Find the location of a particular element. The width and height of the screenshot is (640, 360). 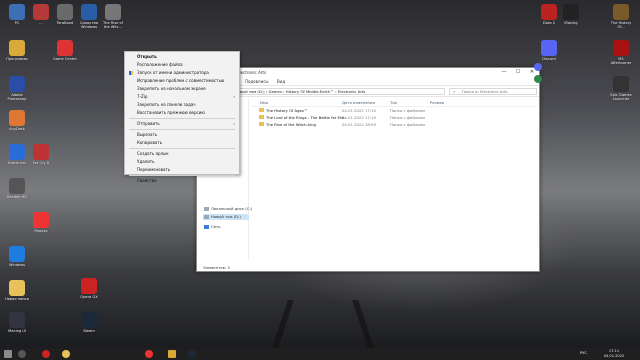

shortcut-label: Программы is located at coordinates (17, 59).